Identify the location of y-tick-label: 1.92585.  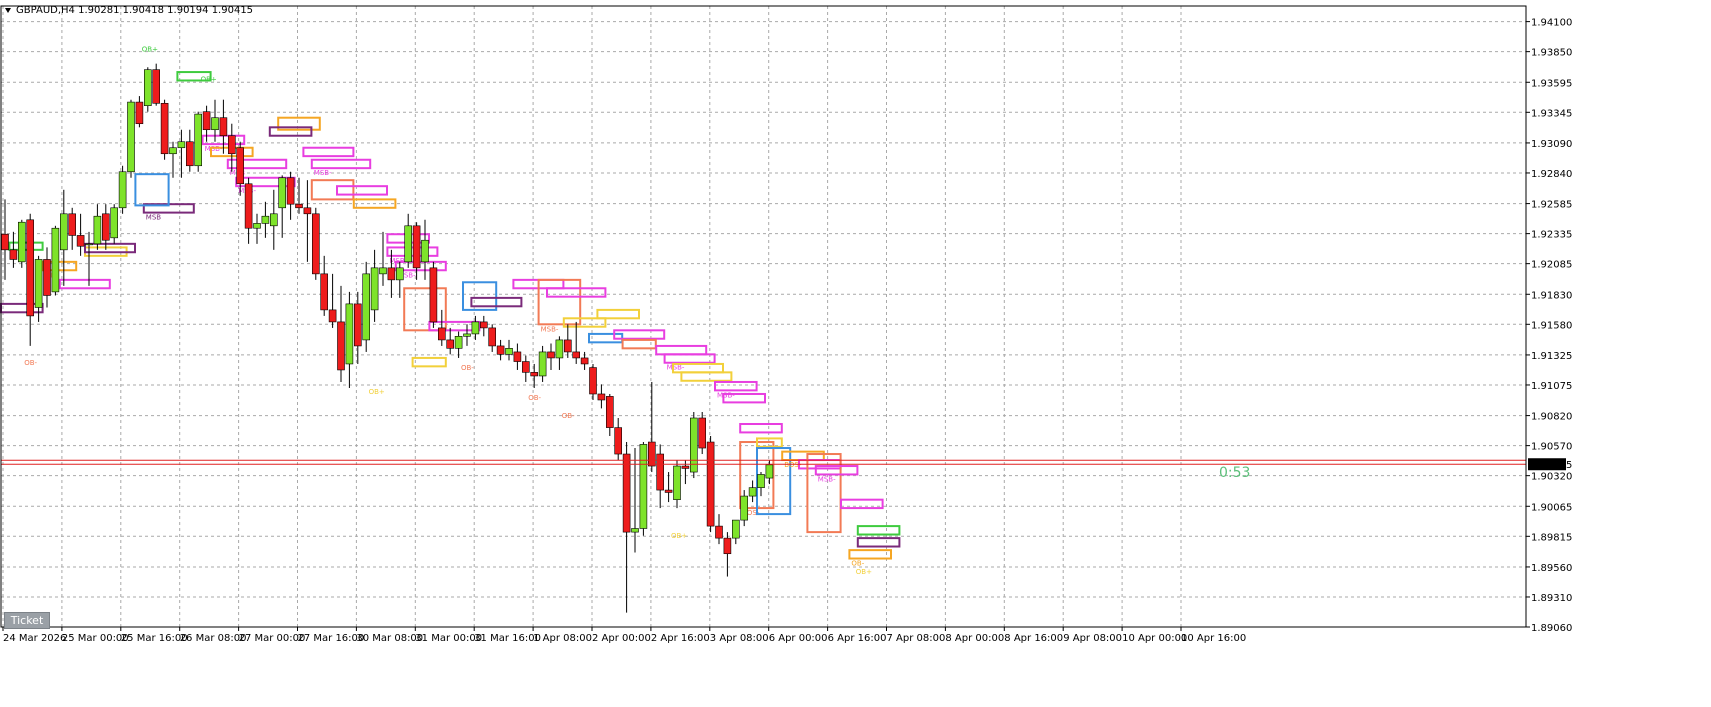
(1551, 205).